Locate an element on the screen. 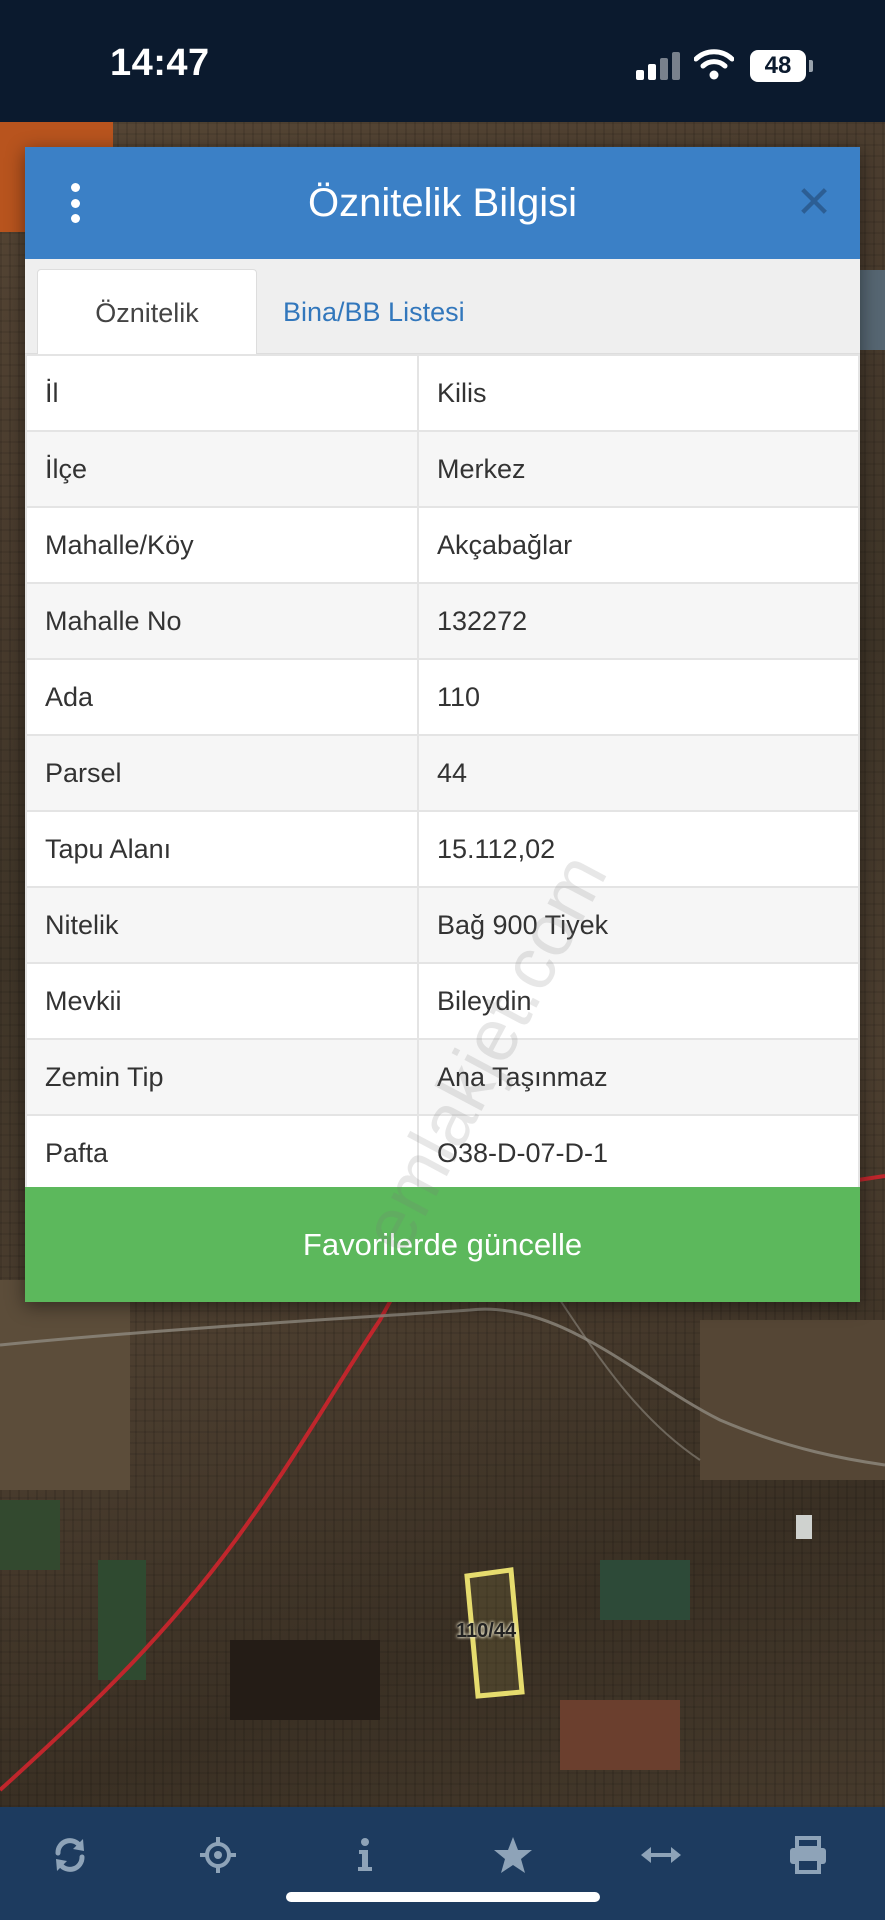 Image resolution: width=885 pixels, height=1920 pixels. modal-header: Öznitelik Bilgisi ✕ is located at coordinates (442, 203).